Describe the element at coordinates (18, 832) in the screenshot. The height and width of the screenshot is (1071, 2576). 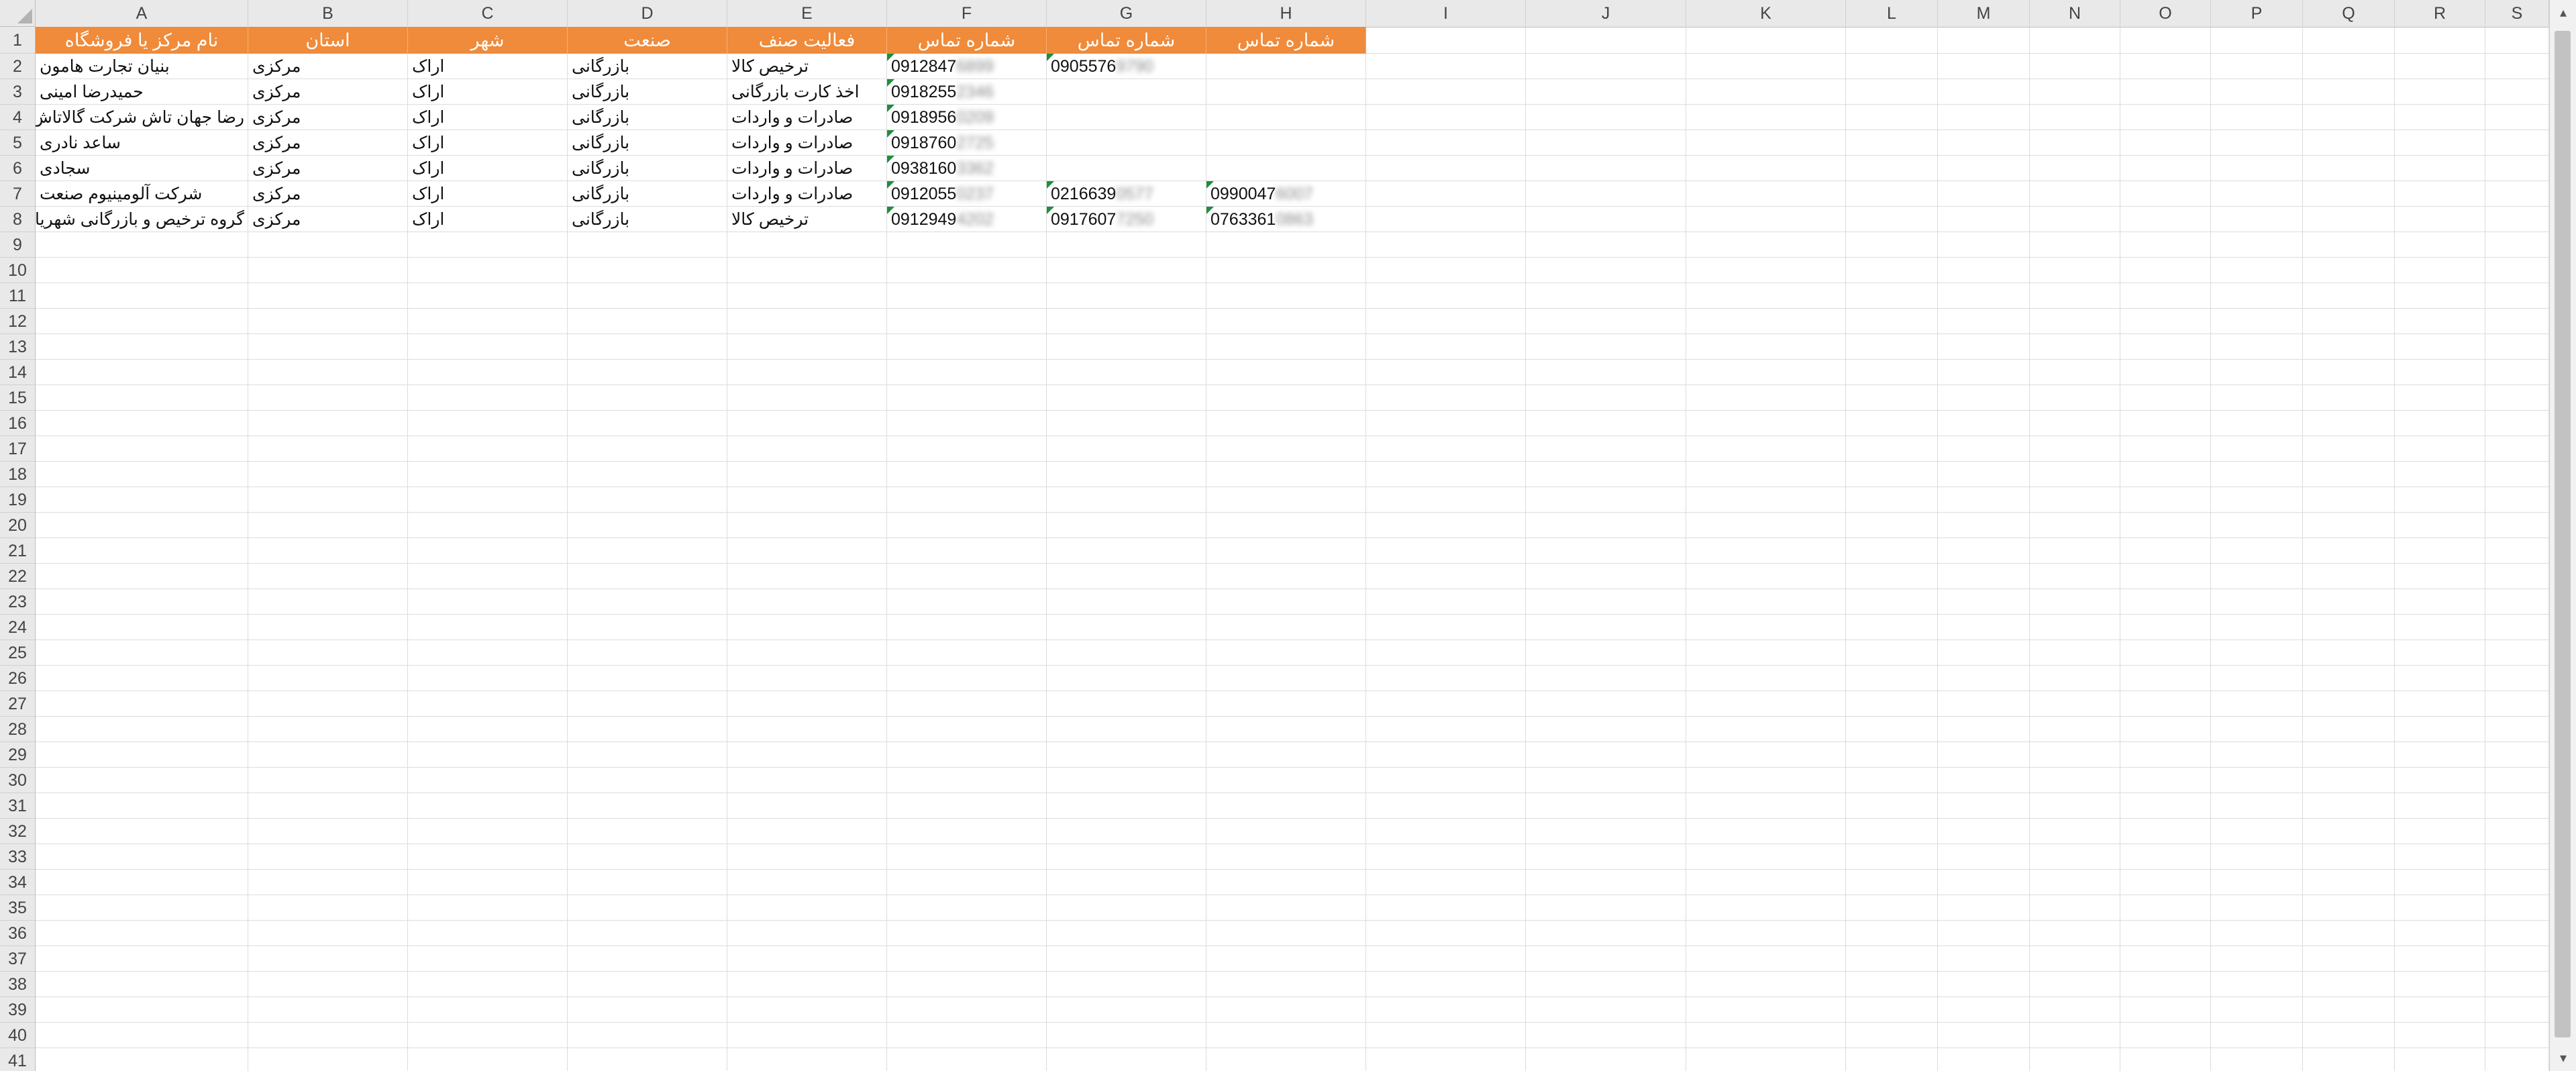
I see `row-header-32: 32` at that location.